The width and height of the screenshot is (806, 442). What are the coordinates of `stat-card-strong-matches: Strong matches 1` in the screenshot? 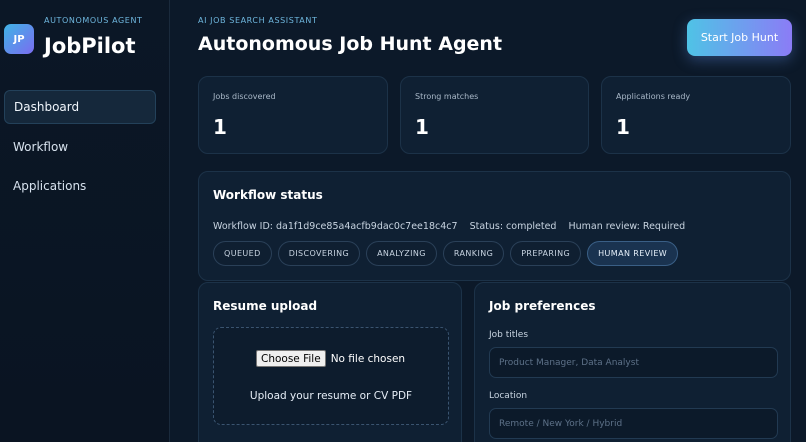 It's located at (494, 115).